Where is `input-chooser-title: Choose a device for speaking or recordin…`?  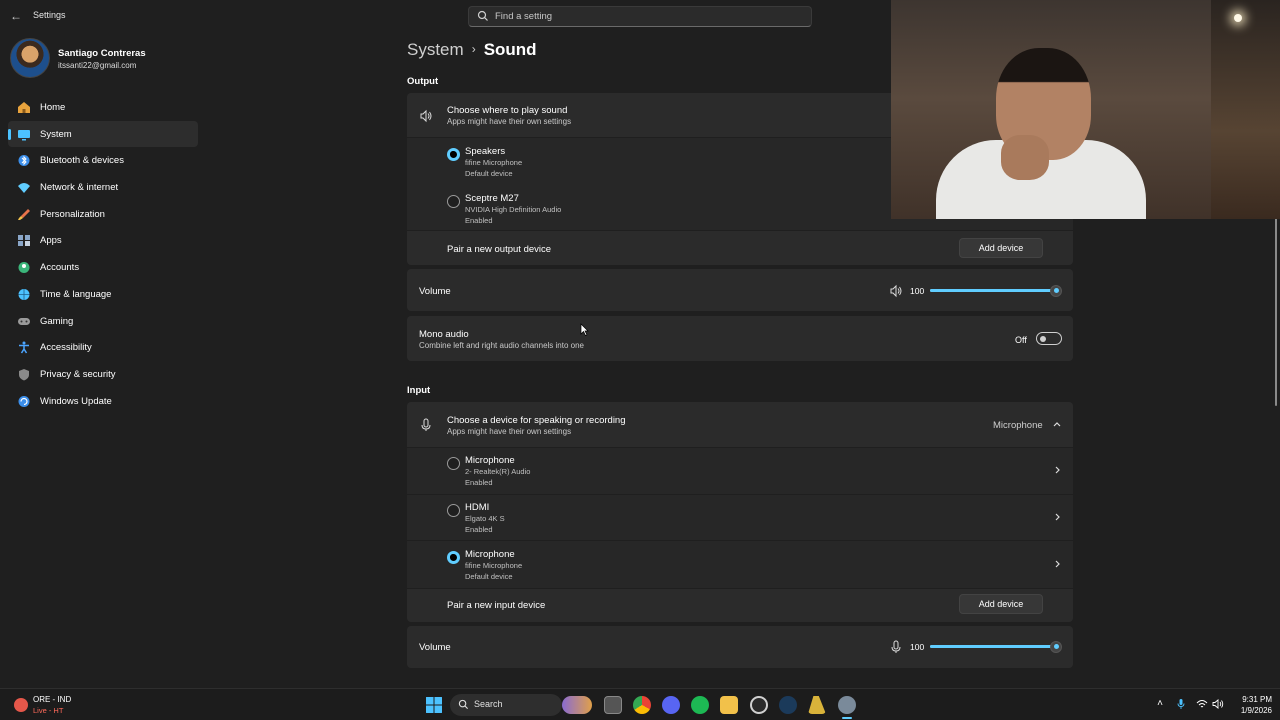 input-chooser-title: Choose a device for speaking or recordin… is located at coordinates (536, 420).